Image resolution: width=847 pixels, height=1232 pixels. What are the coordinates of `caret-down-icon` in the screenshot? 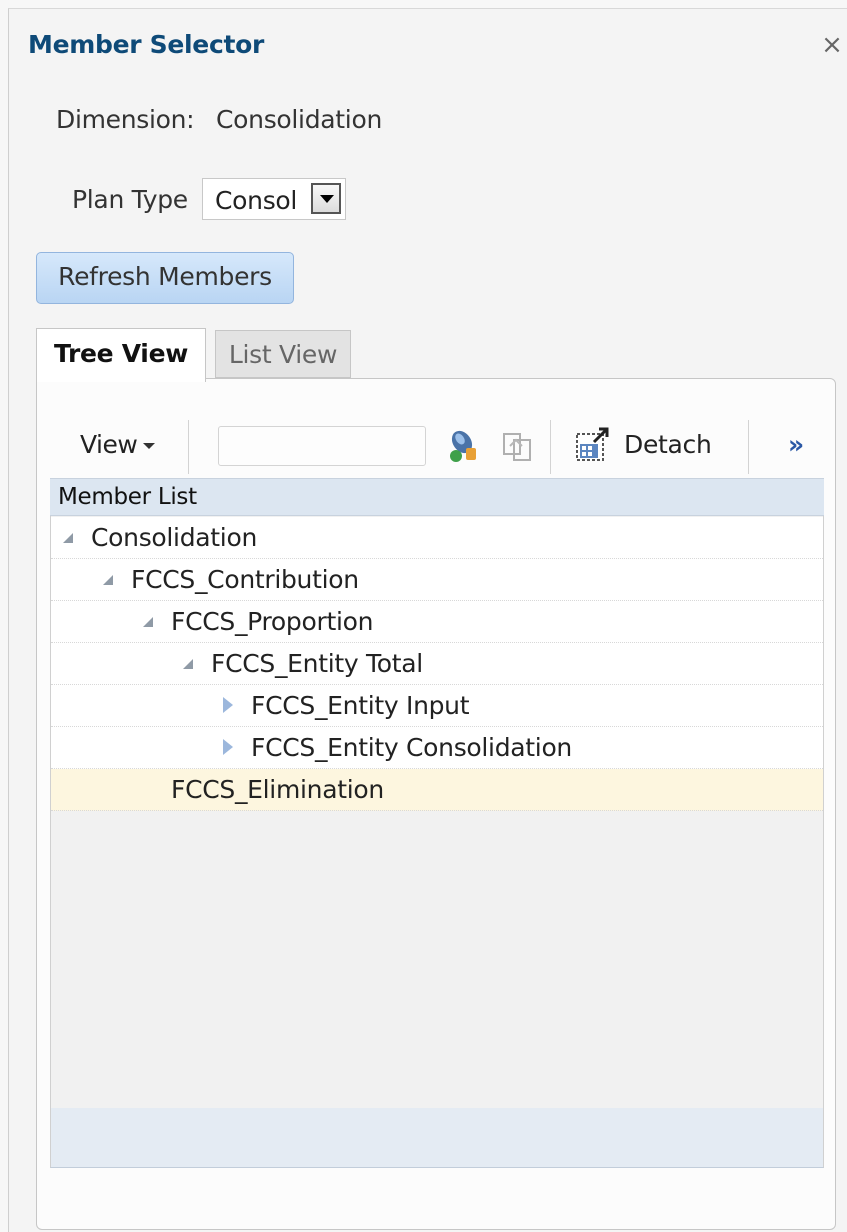 It's located at (149, 446).